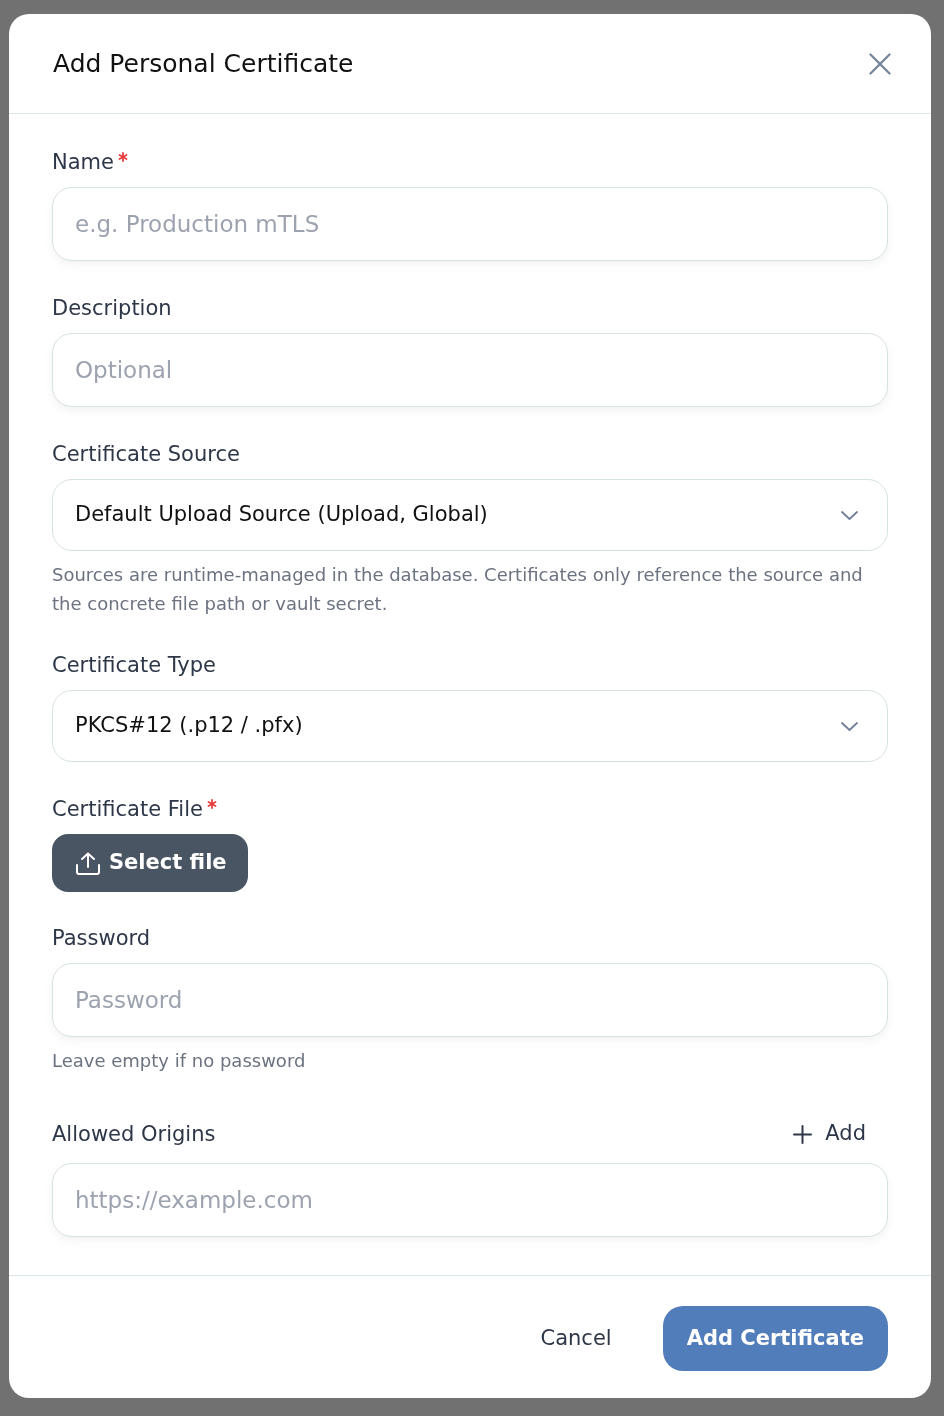 The image size is (944, 1416). I want to click on field-label: Description, so click(112, 308).